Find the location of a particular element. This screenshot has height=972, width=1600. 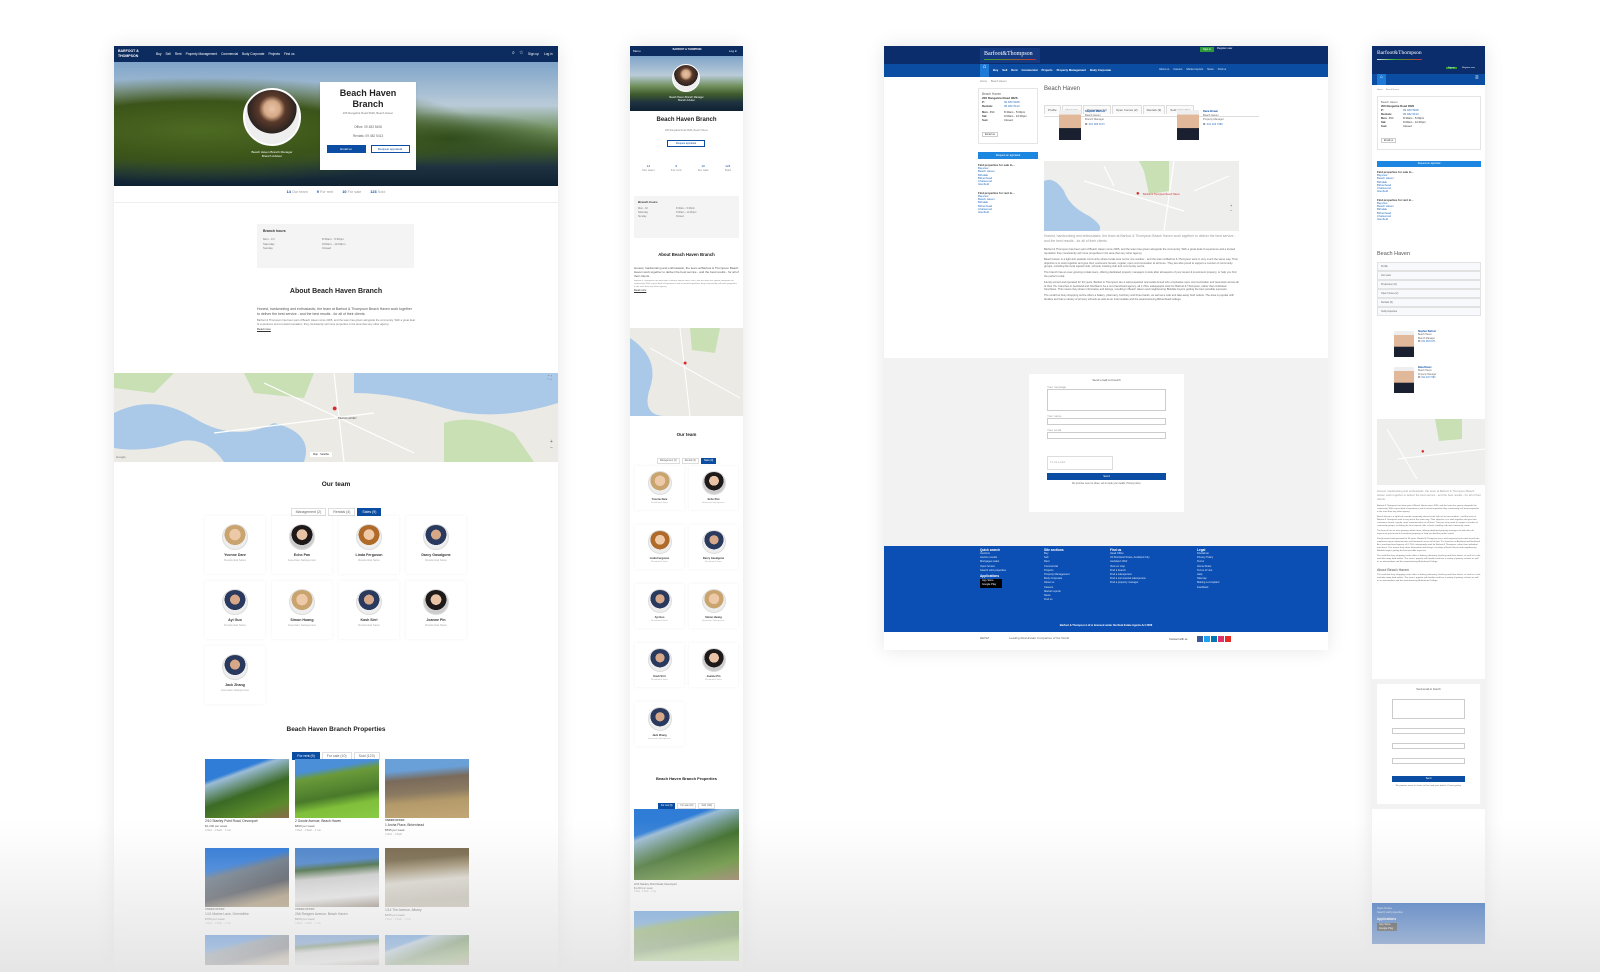

menu-button: Menu is located at coordinates (637, 51).